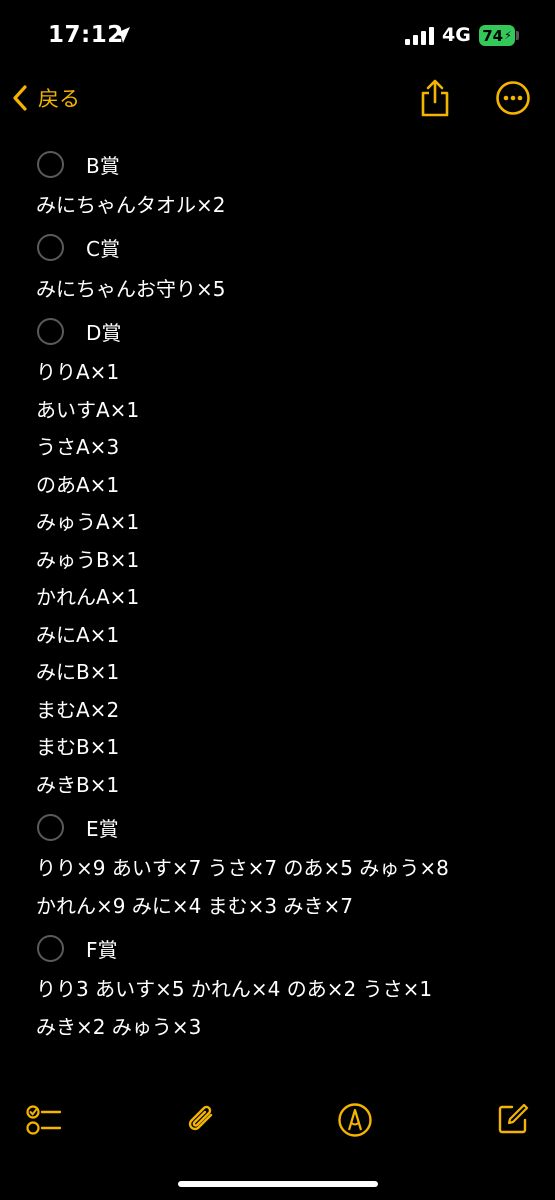 This screenshot has height=1200, width=555. I want to click on note-line: みにちゃんお守り×5, so click(131, 288).